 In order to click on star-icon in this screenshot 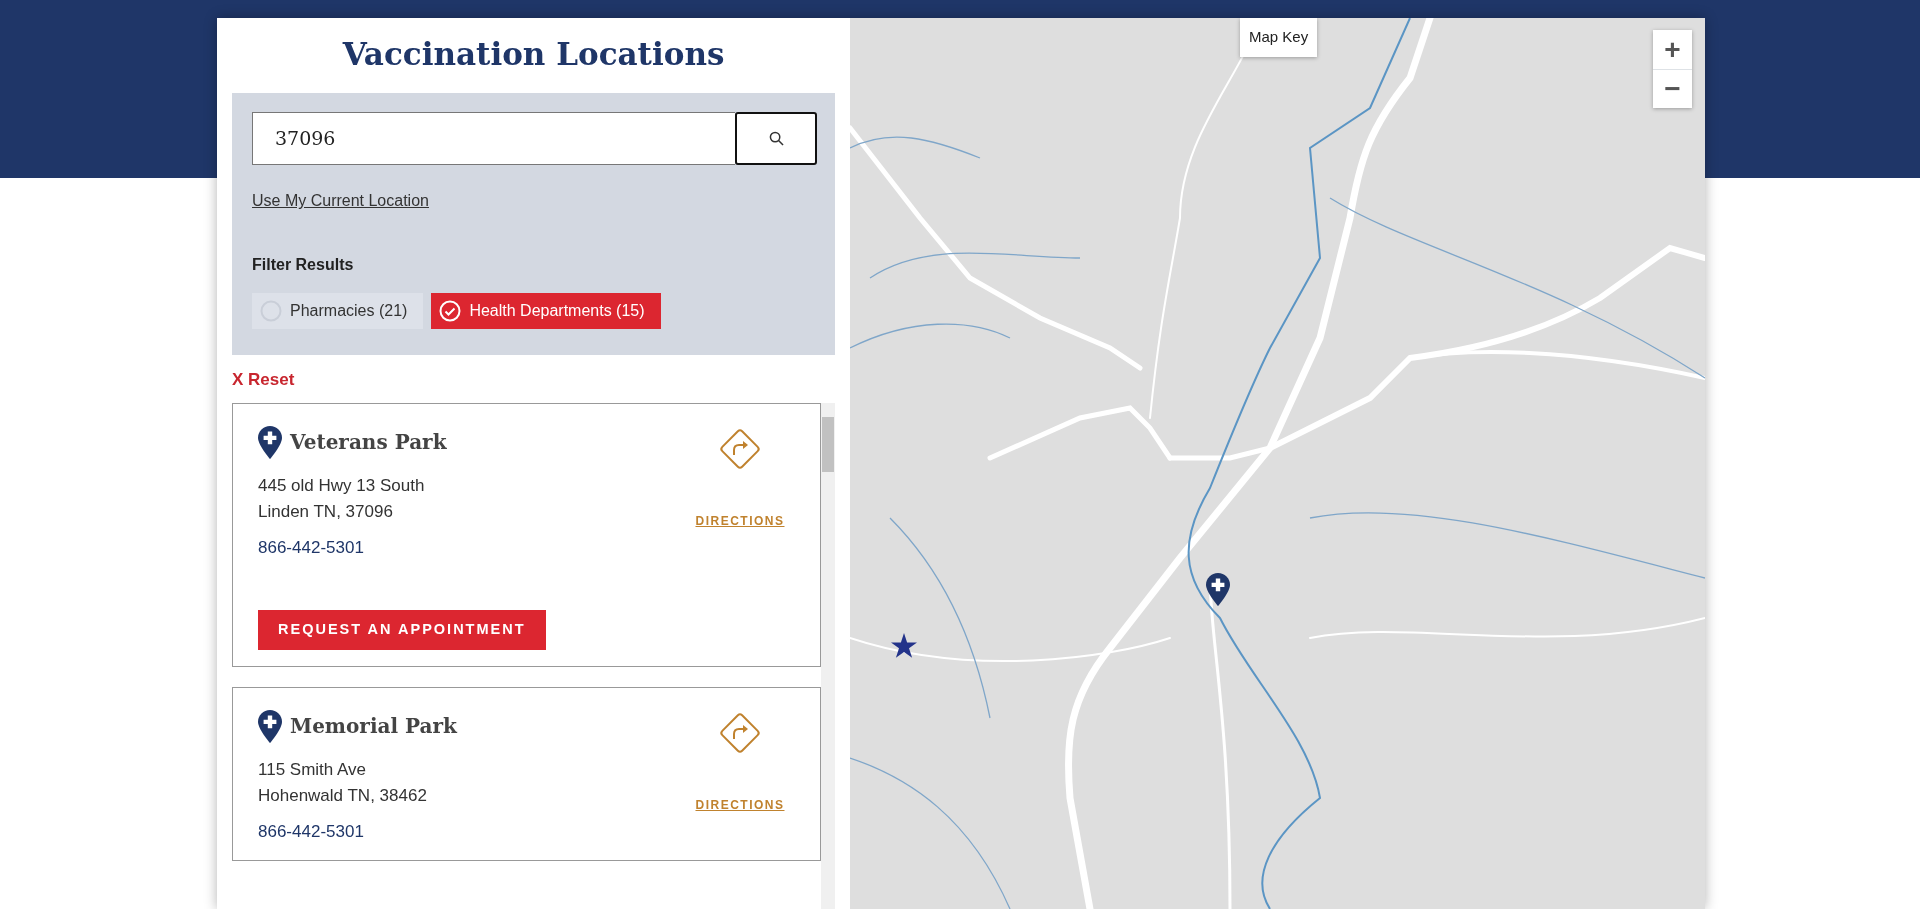, I will do `click(904, 646)`.